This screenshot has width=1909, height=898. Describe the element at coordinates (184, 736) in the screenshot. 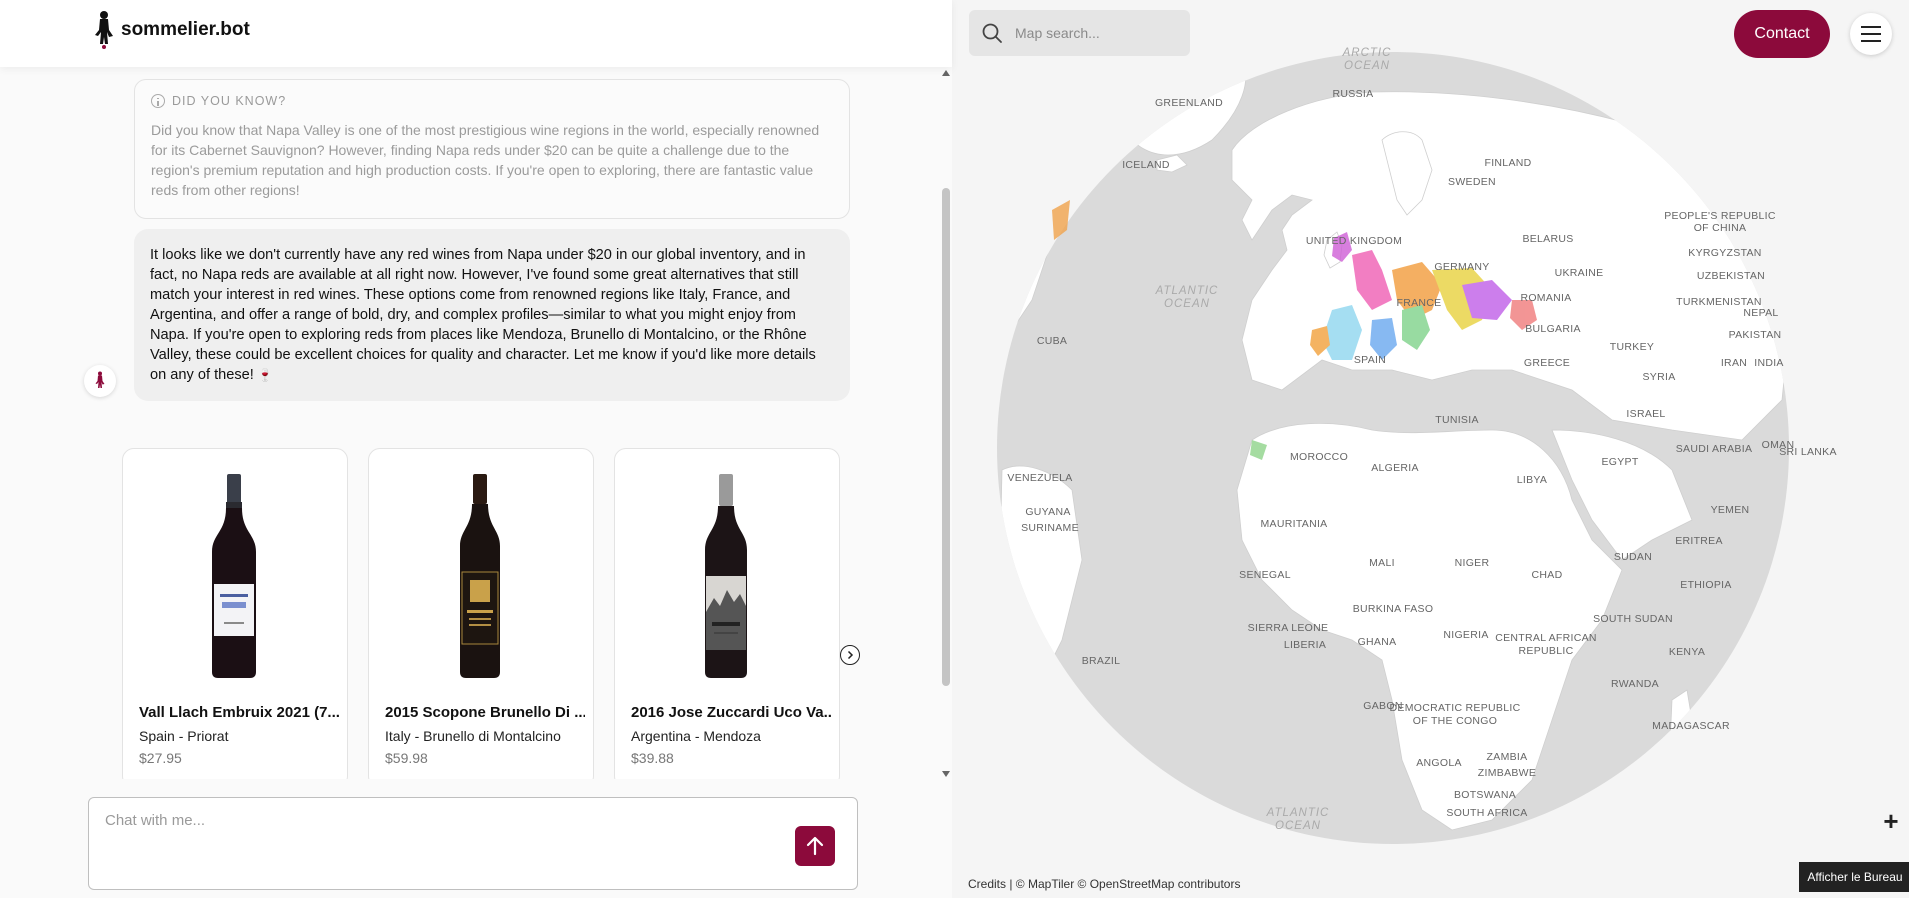

I see `wine-region: Spain - Priorat` at that location.